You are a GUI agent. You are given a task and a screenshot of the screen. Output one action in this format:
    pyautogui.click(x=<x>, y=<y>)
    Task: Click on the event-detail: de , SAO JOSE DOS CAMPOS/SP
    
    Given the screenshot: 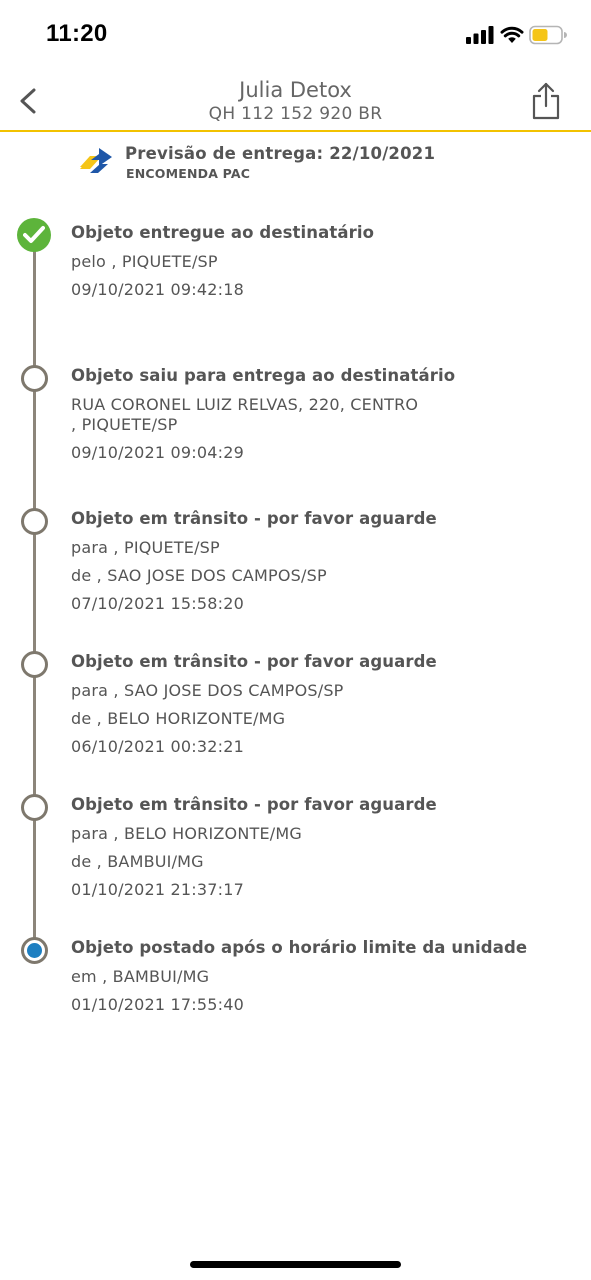 What is the action you would take?
    pyautogui.click(x=199, y=575)
    